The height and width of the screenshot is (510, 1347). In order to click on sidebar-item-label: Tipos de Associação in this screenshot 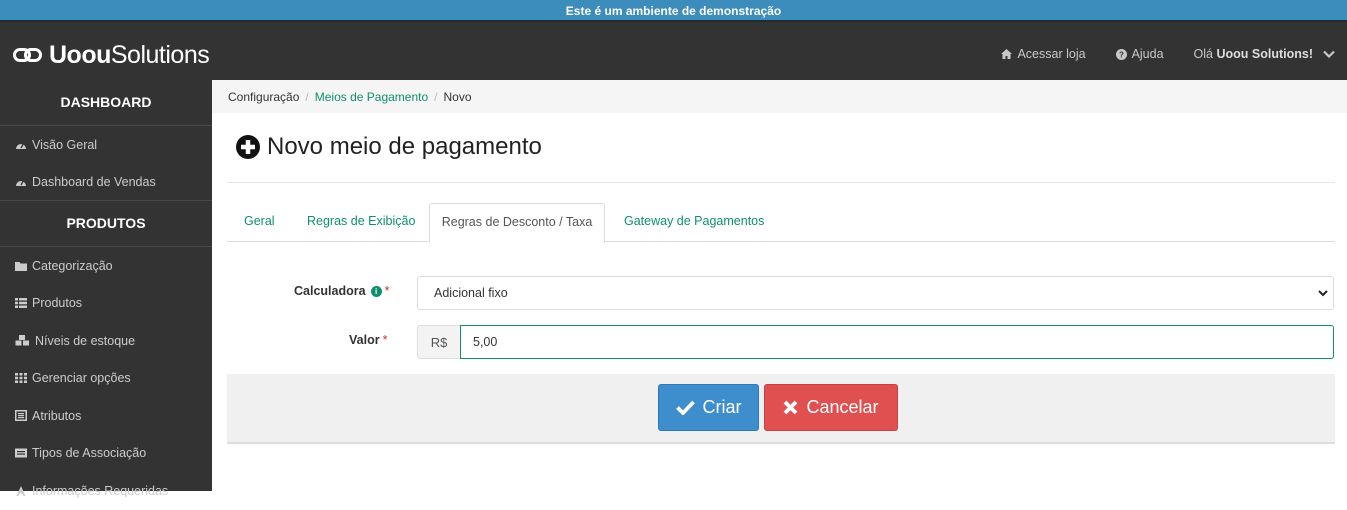, I will do `click(89, 453)`.